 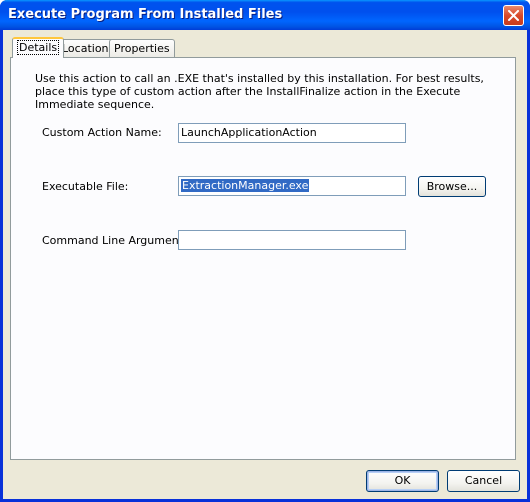 I want to click on custom-action-name-input: LaunchApplicationAction, so click(x=292, y=133).